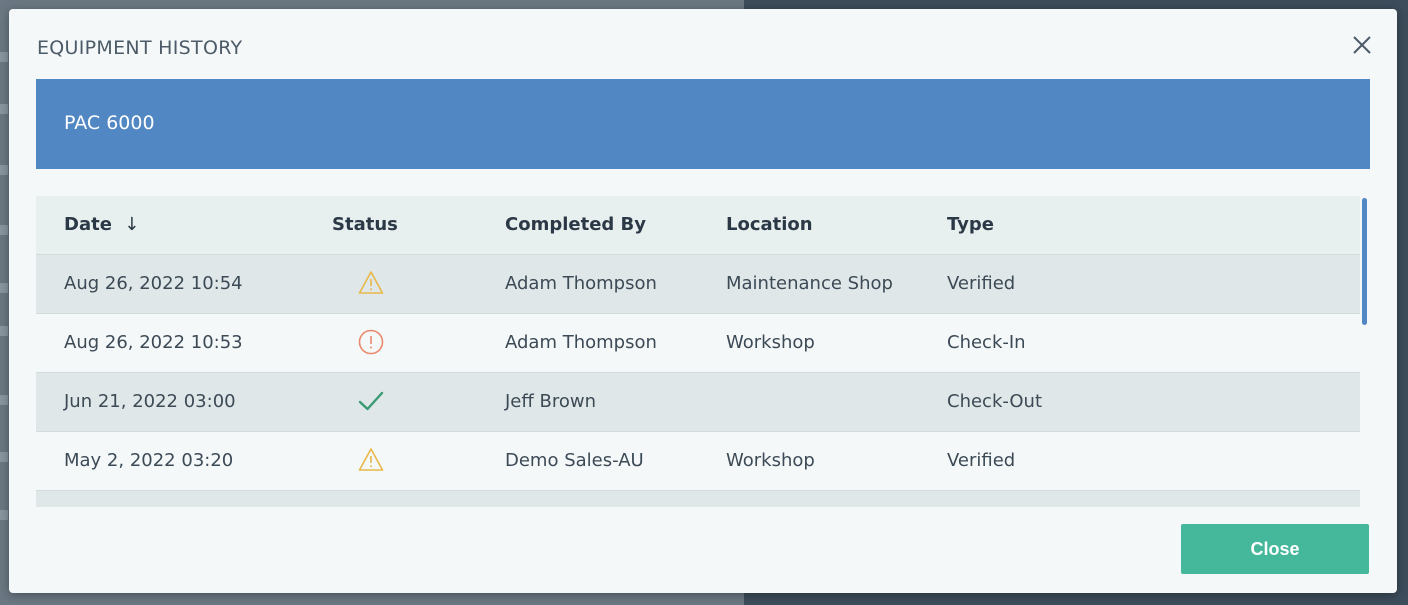 Image resolution: width=1408 pixels, height=605 pixels. Describe the element at coordinates (371, 401) in the screenshot. I see `checkmark-icon` at that location.